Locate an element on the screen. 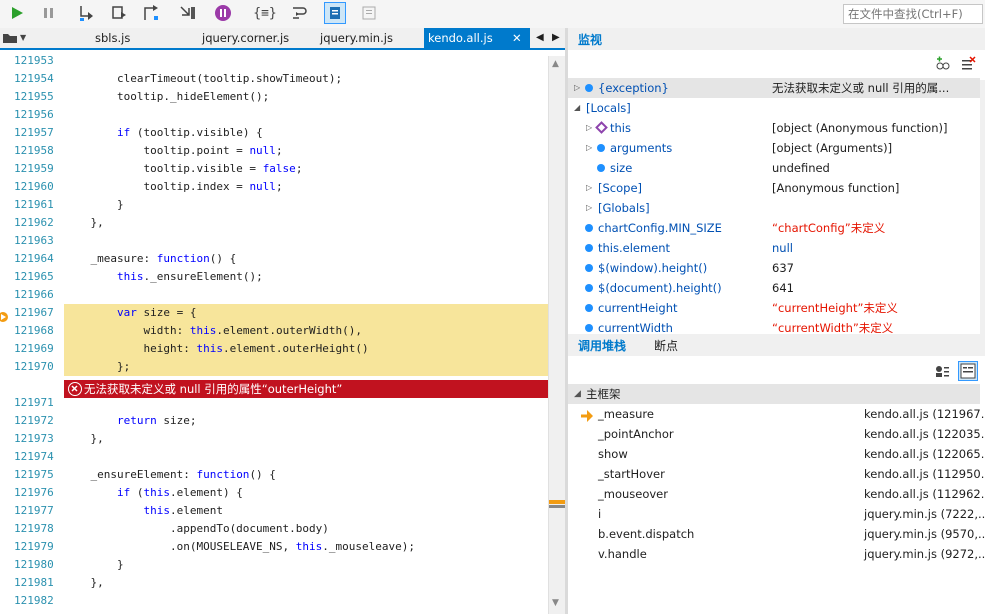  code-line: }; is located at coordinates (307, 367).